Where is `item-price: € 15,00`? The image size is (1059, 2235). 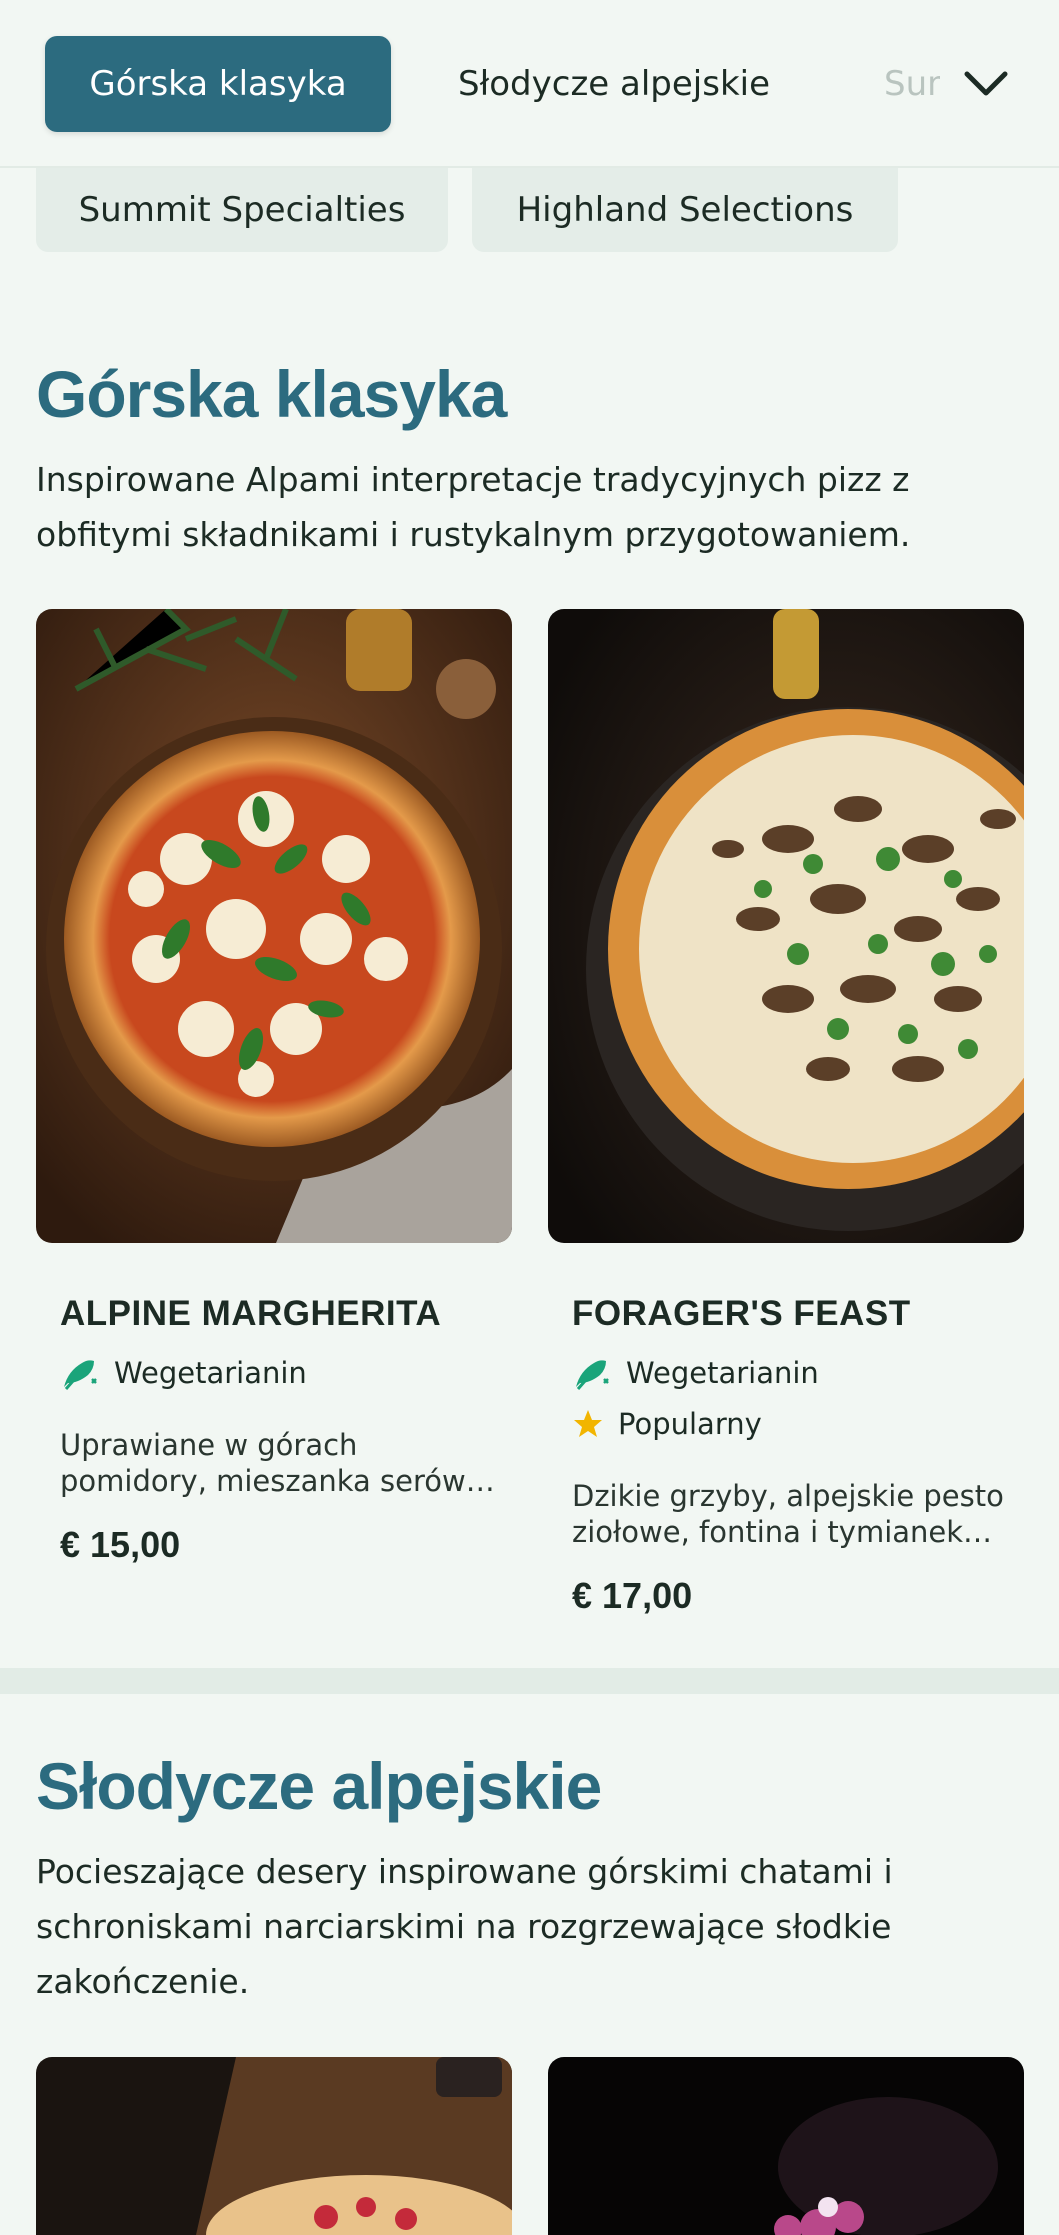
item-price: € 15,00 is located at coordinates (120, 1544).